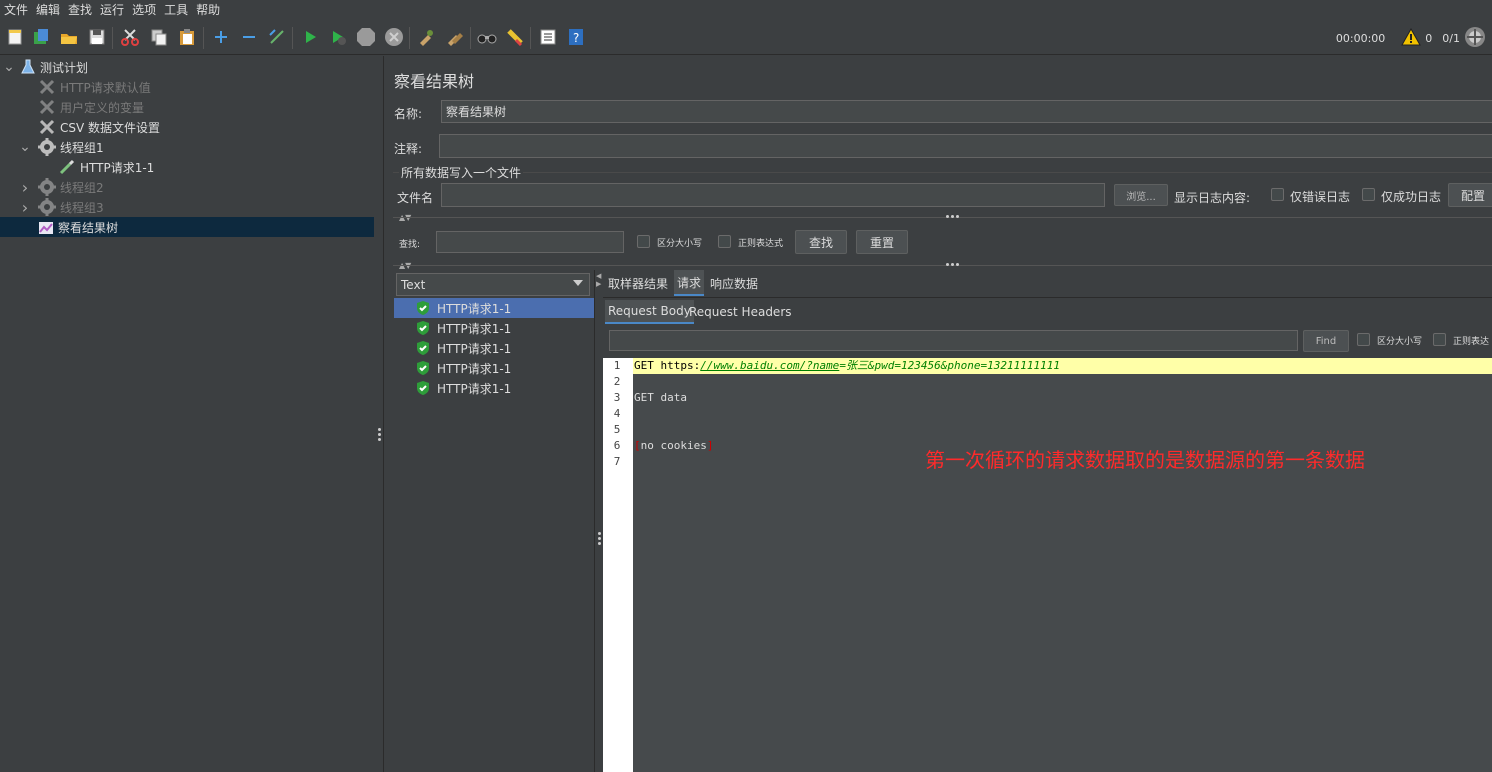 The image size is (1492, 772). Describe the element at coordinates (94, 87) in the screenshot. I see `tree-item: HTTP请求默认值` at that location.